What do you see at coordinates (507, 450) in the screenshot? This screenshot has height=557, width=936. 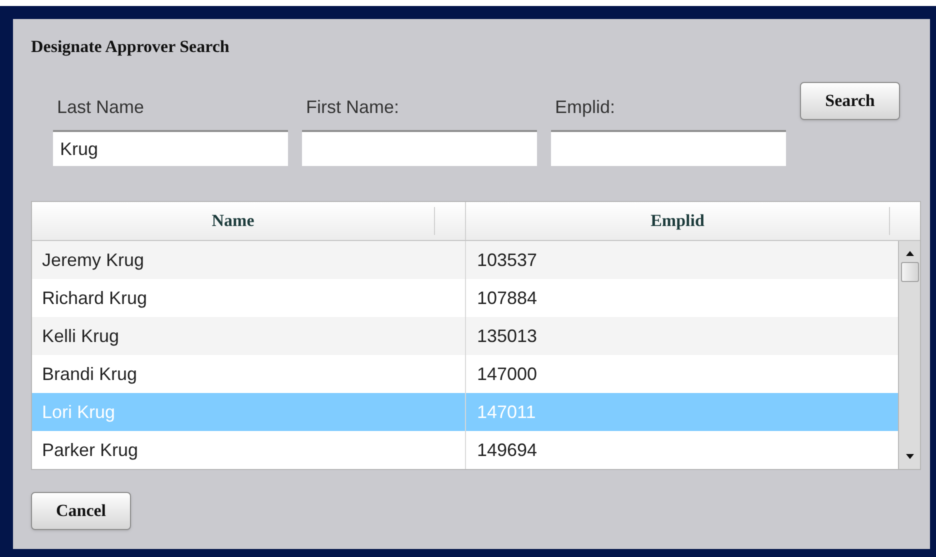 I see `table-cell-text: 149694` at bounding box center [507, 450].